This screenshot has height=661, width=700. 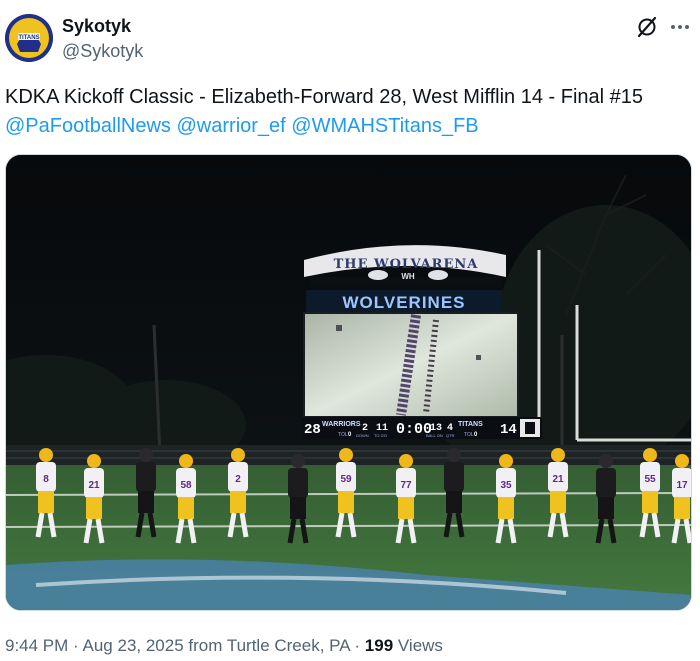 I want to click on views-label: Views, so click(x=420, y=645).